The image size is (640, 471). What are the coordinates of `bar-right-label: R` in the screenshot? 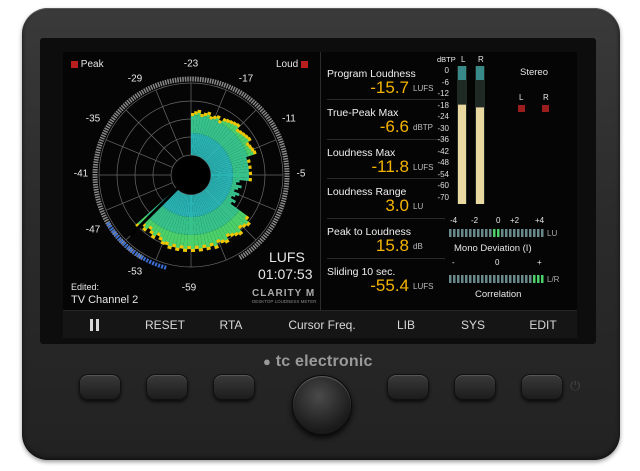 It's located at (481, 59).